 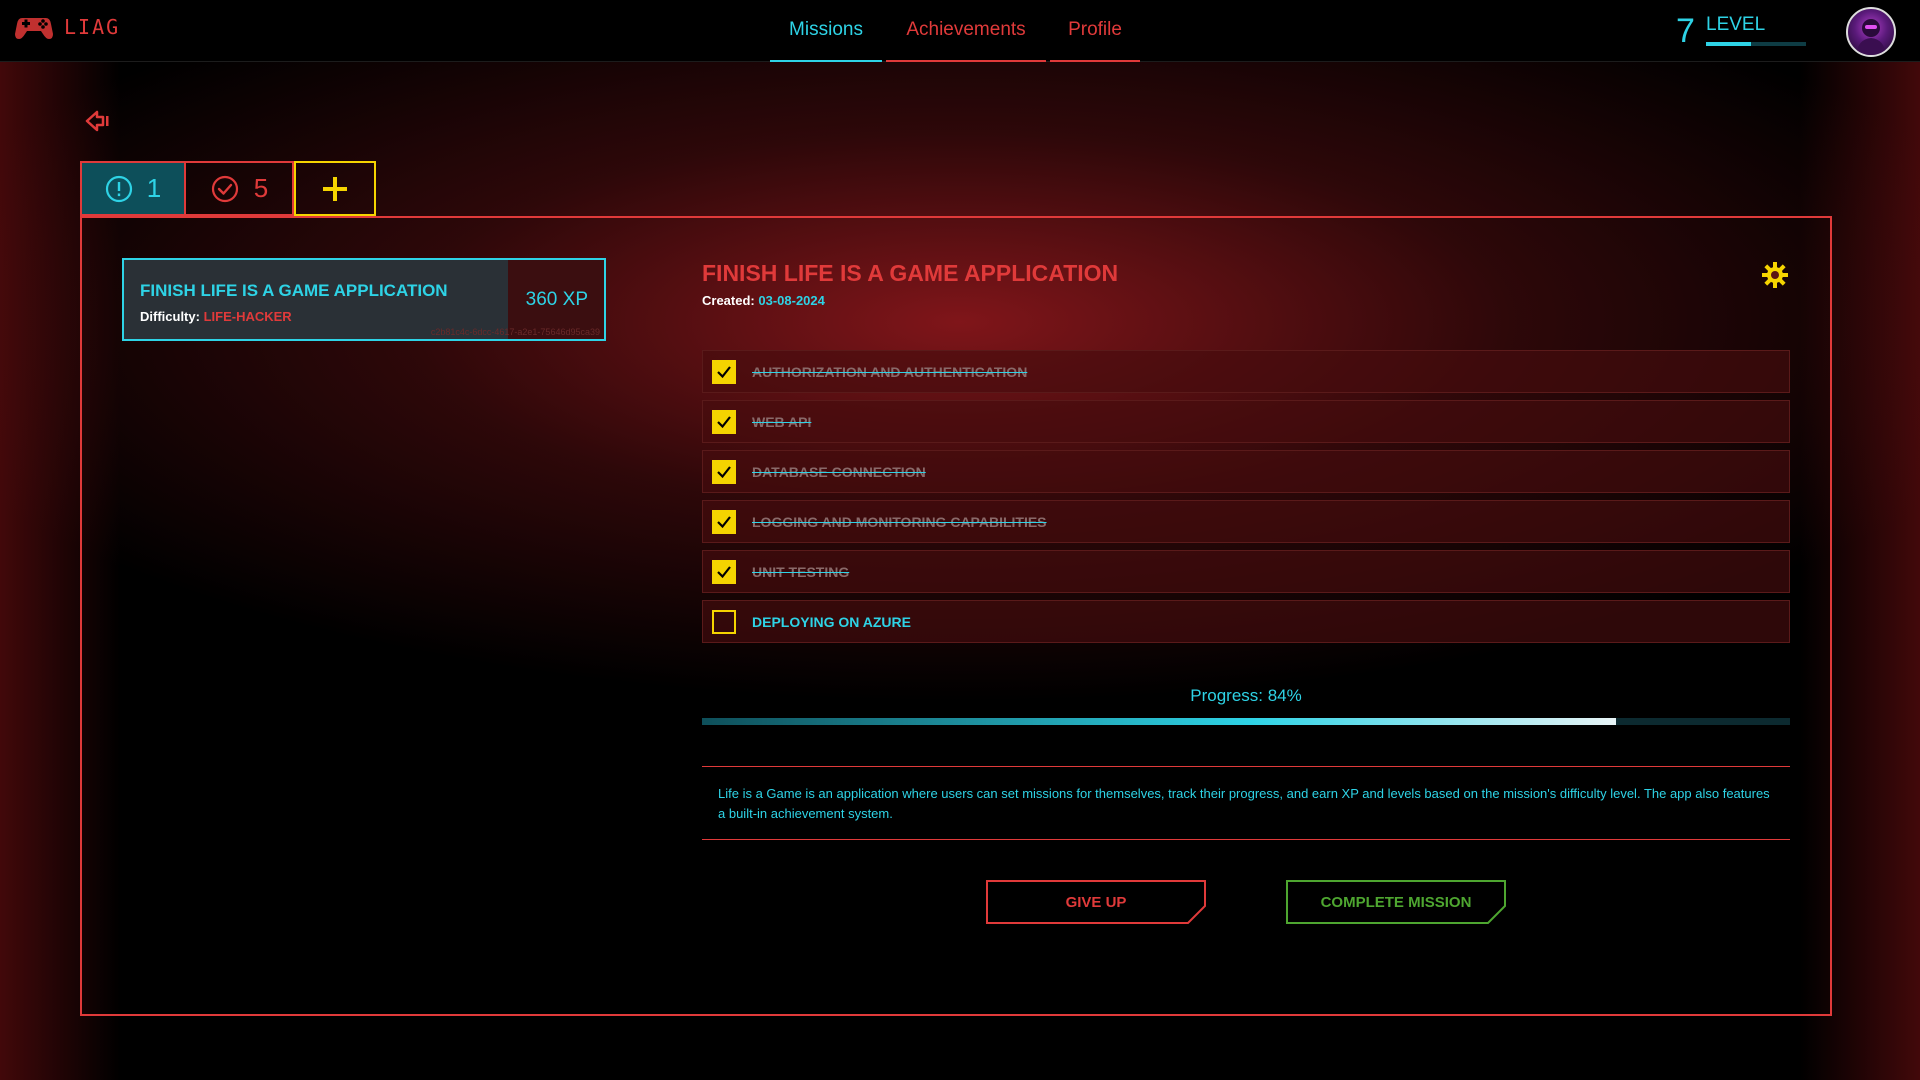 I want to click on level-progress-bar, so click(x=1756, y=44).